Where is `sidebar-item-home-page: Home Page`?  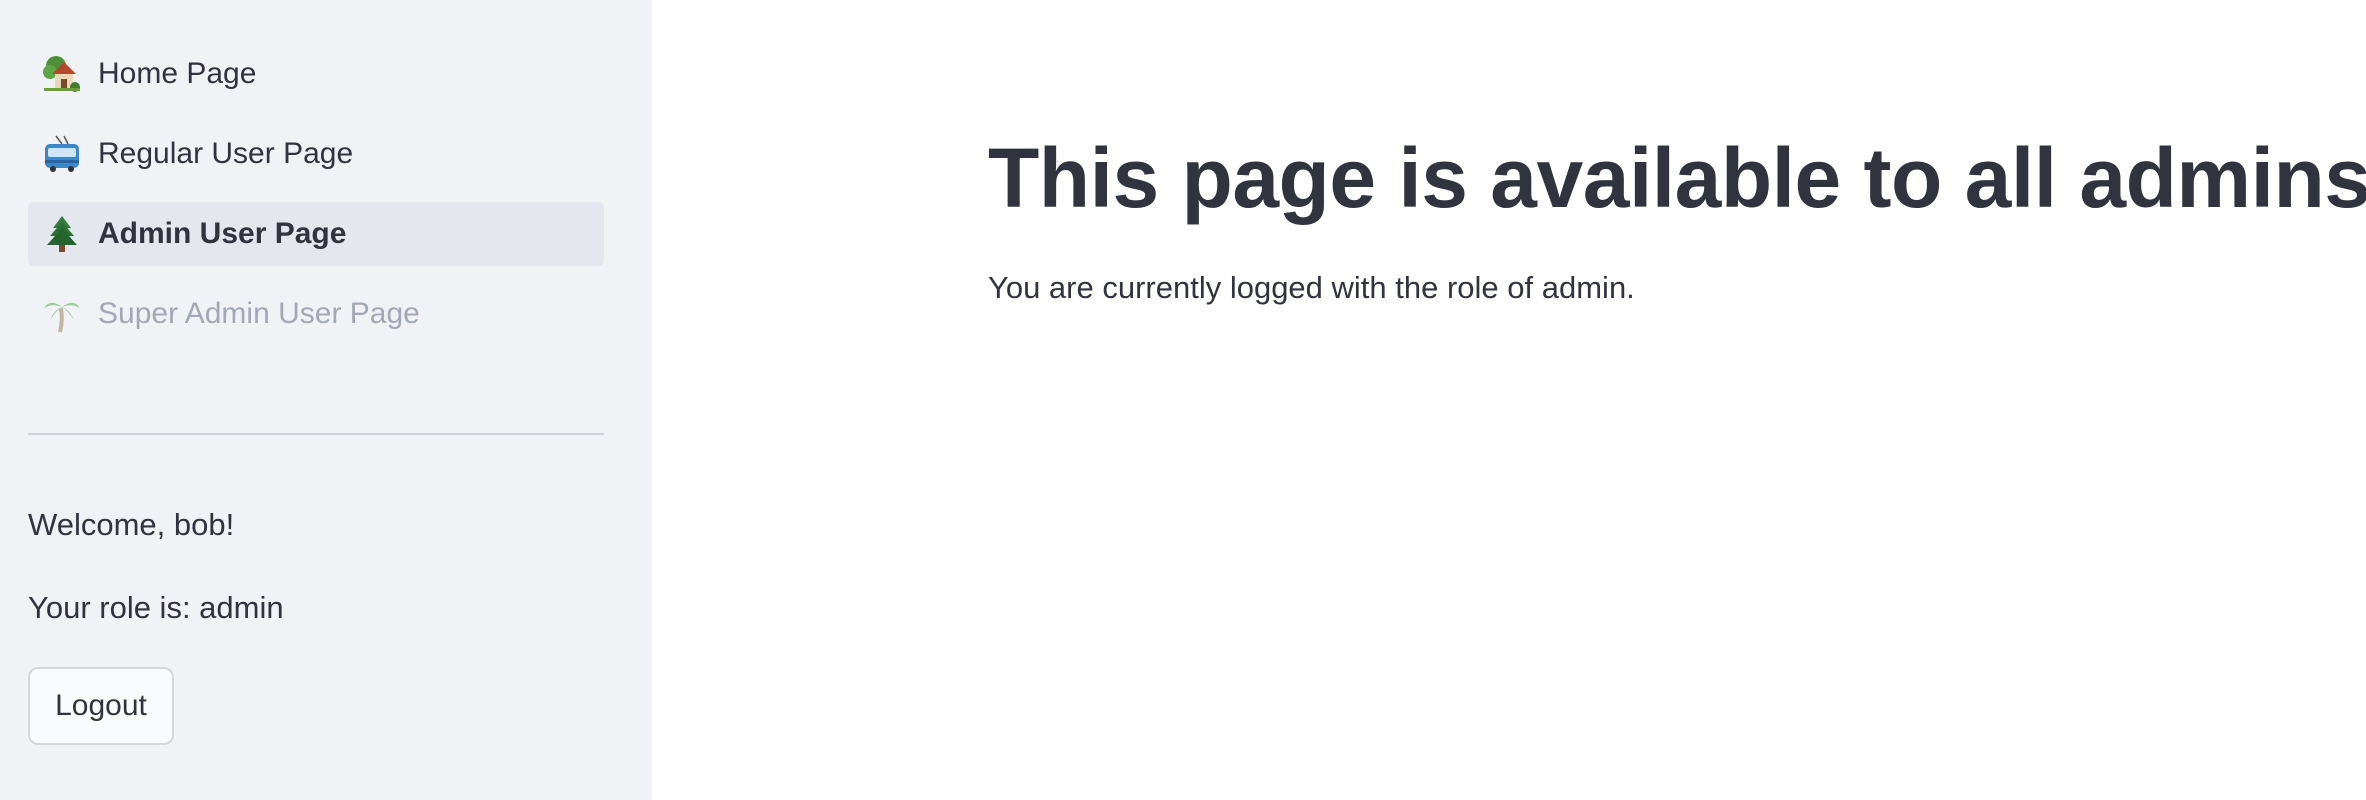 sidebar-item-home-page: Home Page is located at coordinates (316, 74).